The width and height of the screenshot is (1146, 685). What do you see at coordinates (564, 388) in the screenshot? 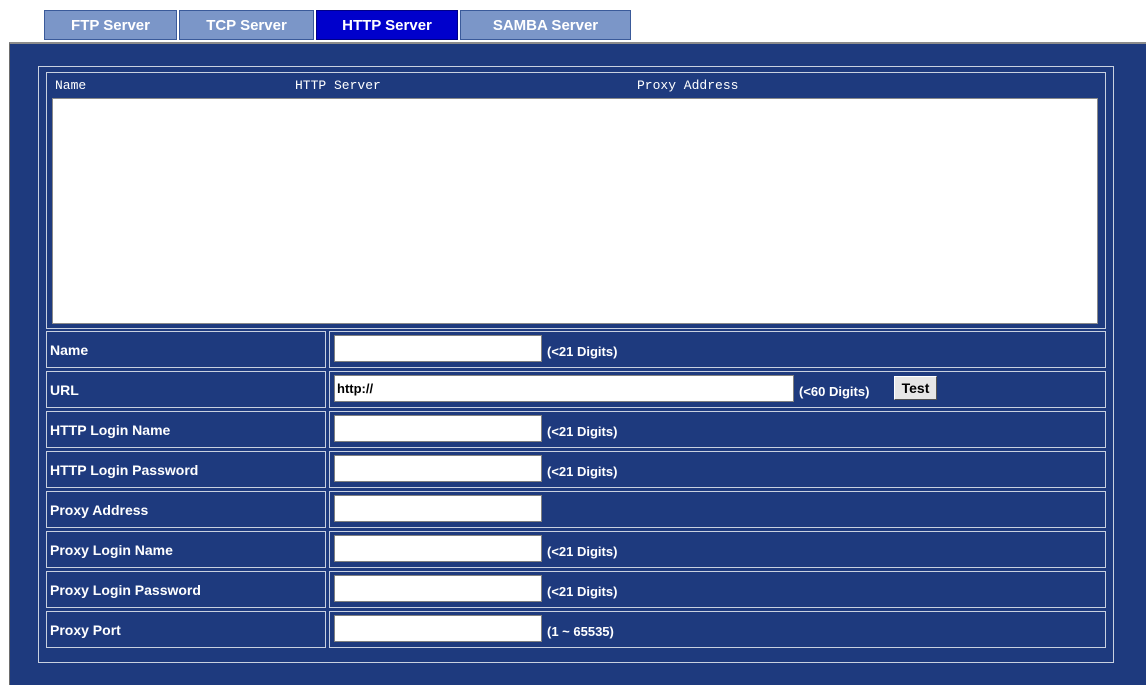
I see `url-input` at bounding box center [564, 388].